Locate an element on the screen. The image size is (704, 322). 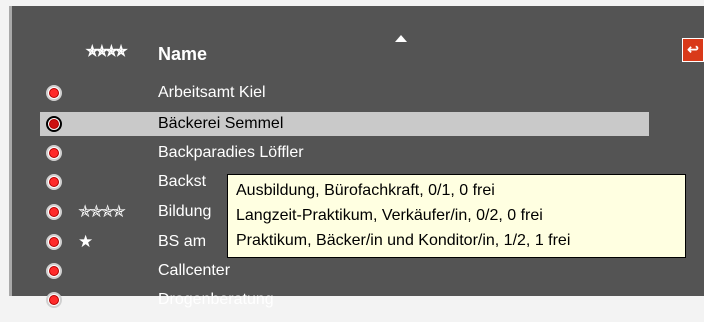
list-item-label: Backst is located at coordinates (182, 181).